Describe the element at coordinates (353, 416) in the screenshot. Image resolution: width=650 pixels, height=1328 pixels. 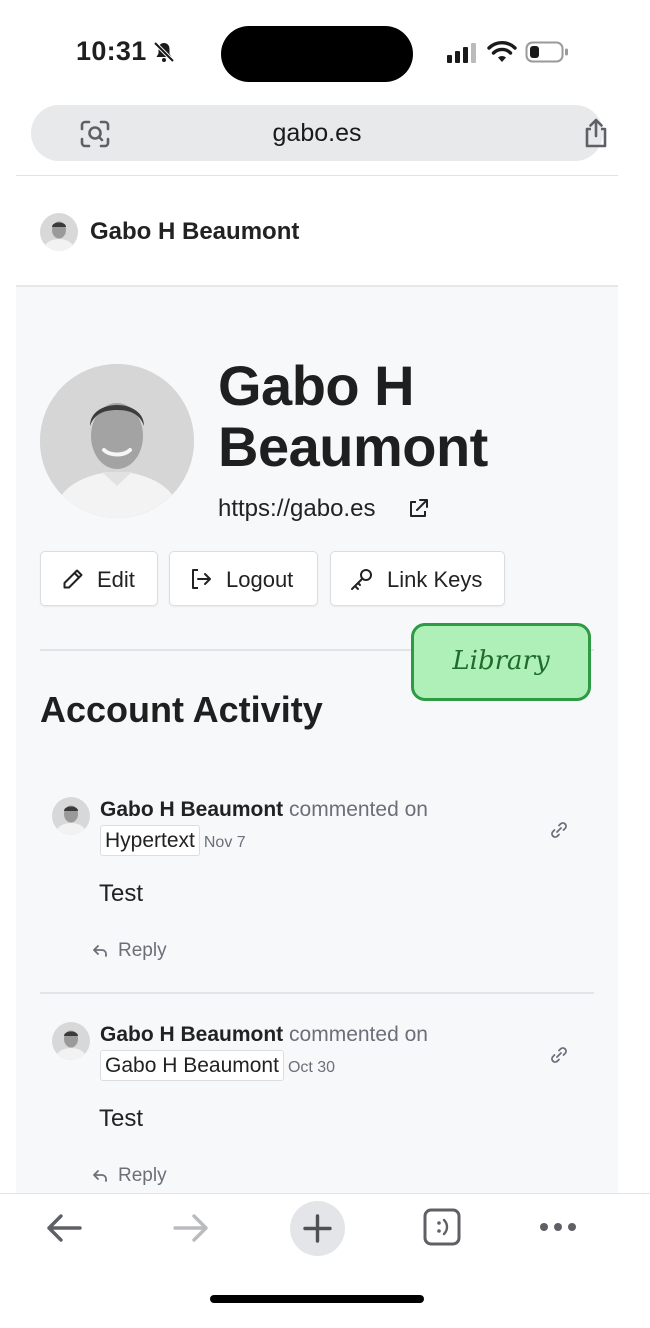
I see `profile-name: Gabo H Beaumont` at that location.